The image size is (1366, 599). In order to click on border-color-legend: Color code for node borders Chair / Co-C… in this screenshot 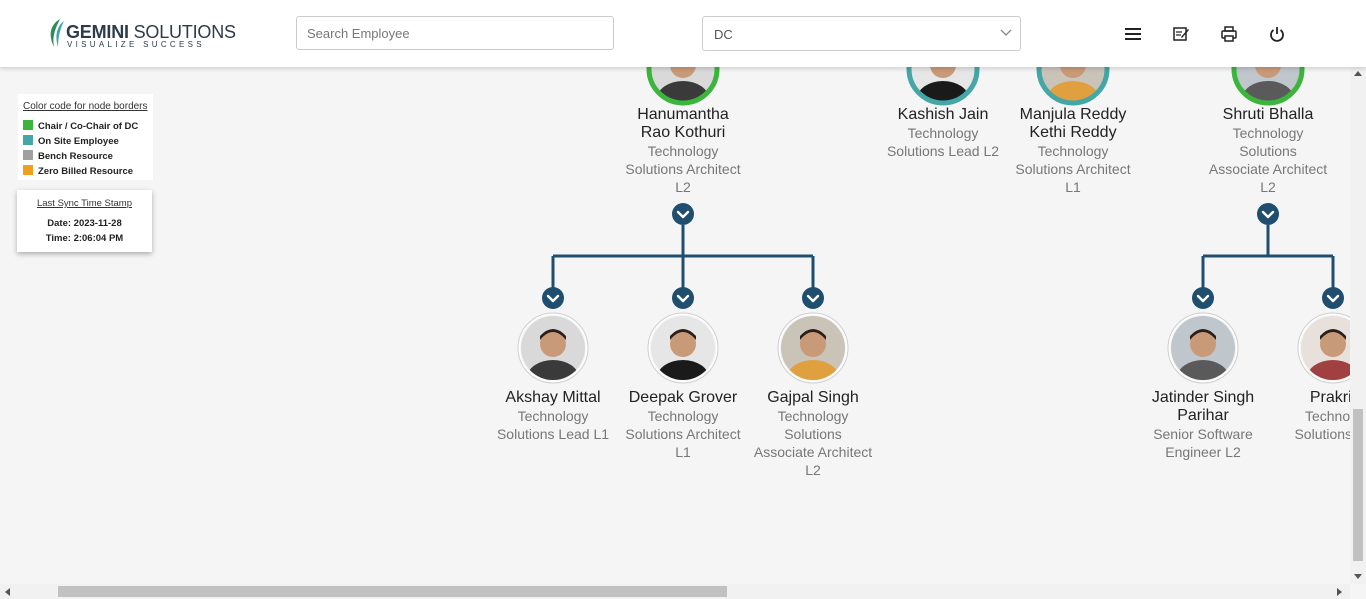, I will do `click(85, 137)`.